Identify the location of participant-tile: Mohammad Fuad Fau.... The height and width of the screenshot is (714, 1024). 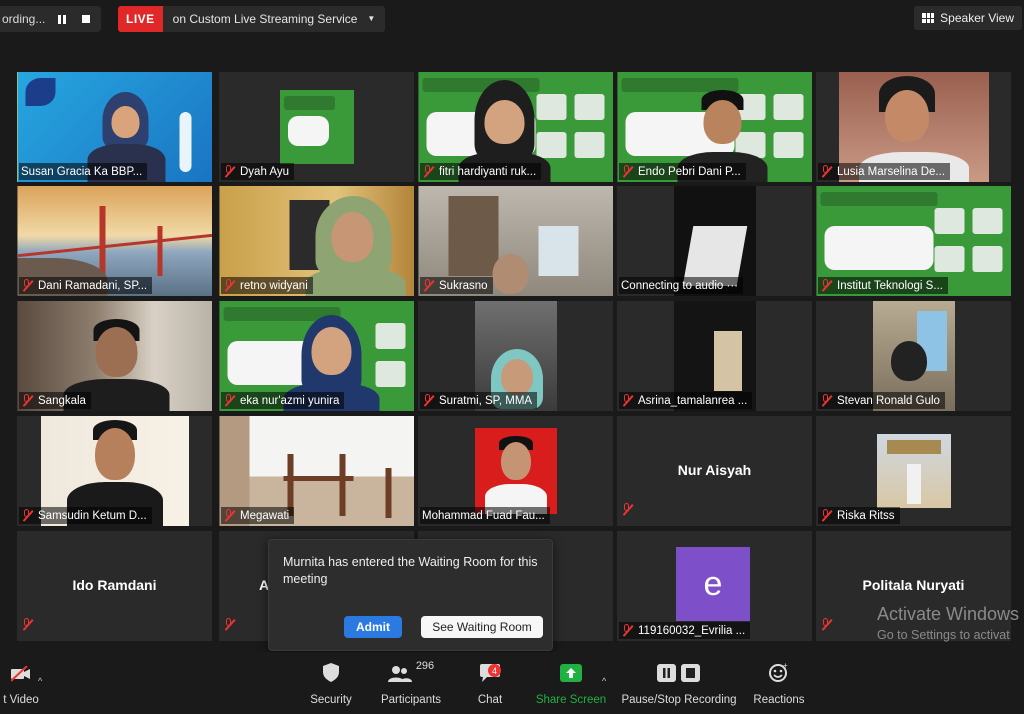
(515, 471).